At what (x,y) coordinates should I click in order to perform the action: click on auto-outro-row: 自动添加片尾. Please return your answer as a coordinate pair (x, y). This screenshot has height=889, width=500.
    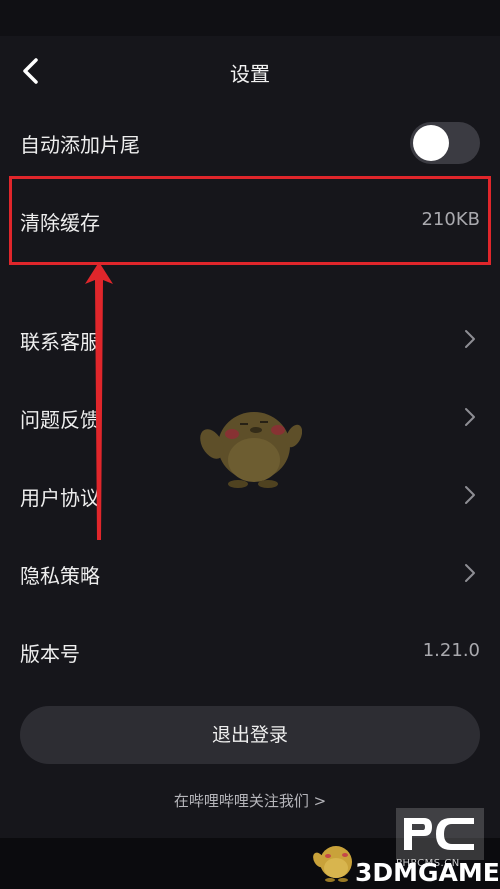
    Looking at the image, I should click on (250, 142).